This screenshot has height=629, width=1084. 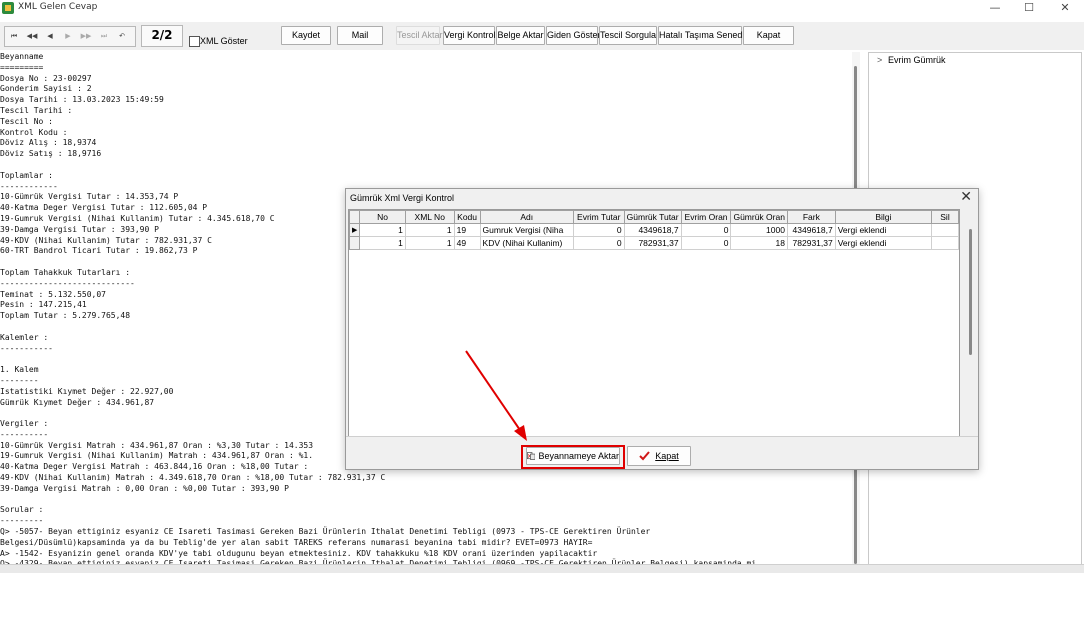 I want to click on window-title: XML Gelen Cevap, so click(x=58, y=7).